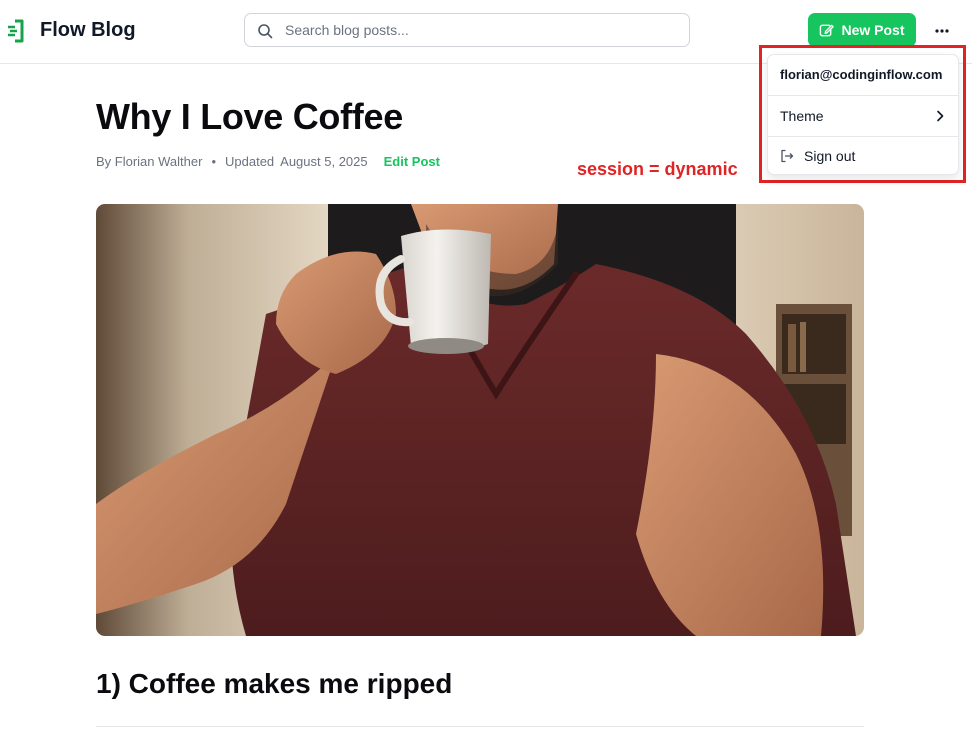 This screenshot has width=972, height=744. I want to click on more-menu-button, so click(942, 31).